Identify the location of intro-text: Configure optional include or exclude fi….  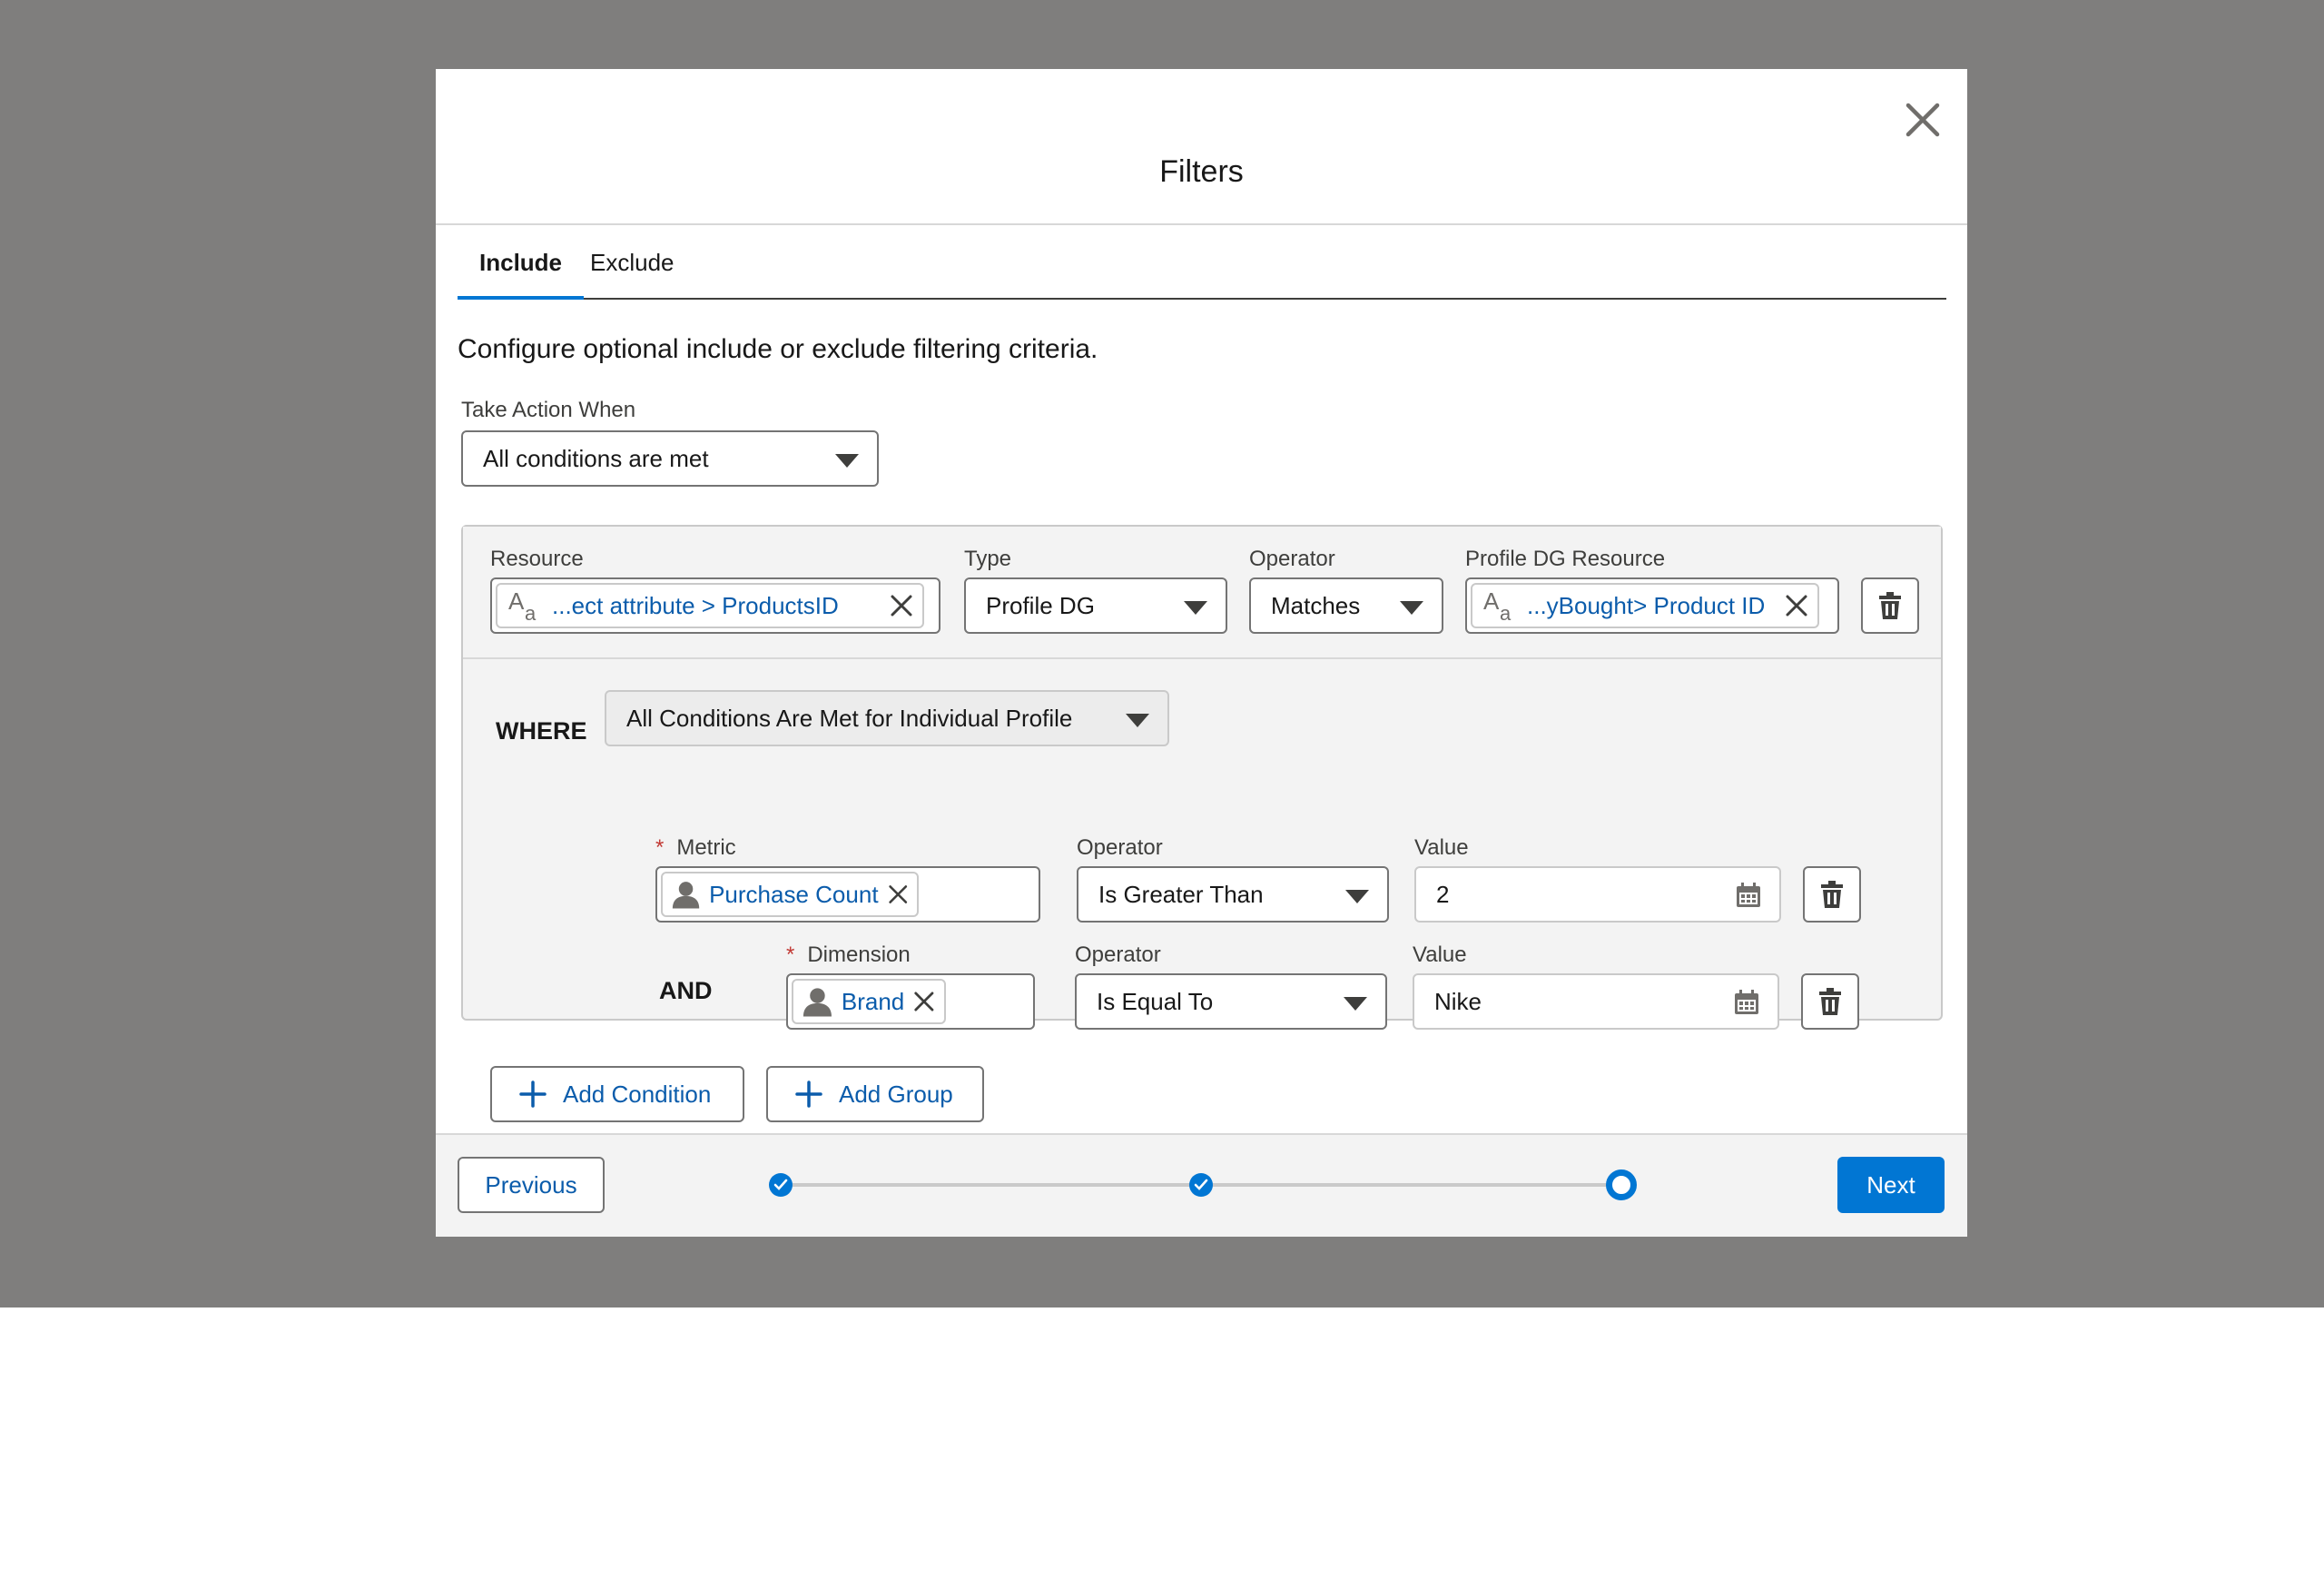
(778, 349).